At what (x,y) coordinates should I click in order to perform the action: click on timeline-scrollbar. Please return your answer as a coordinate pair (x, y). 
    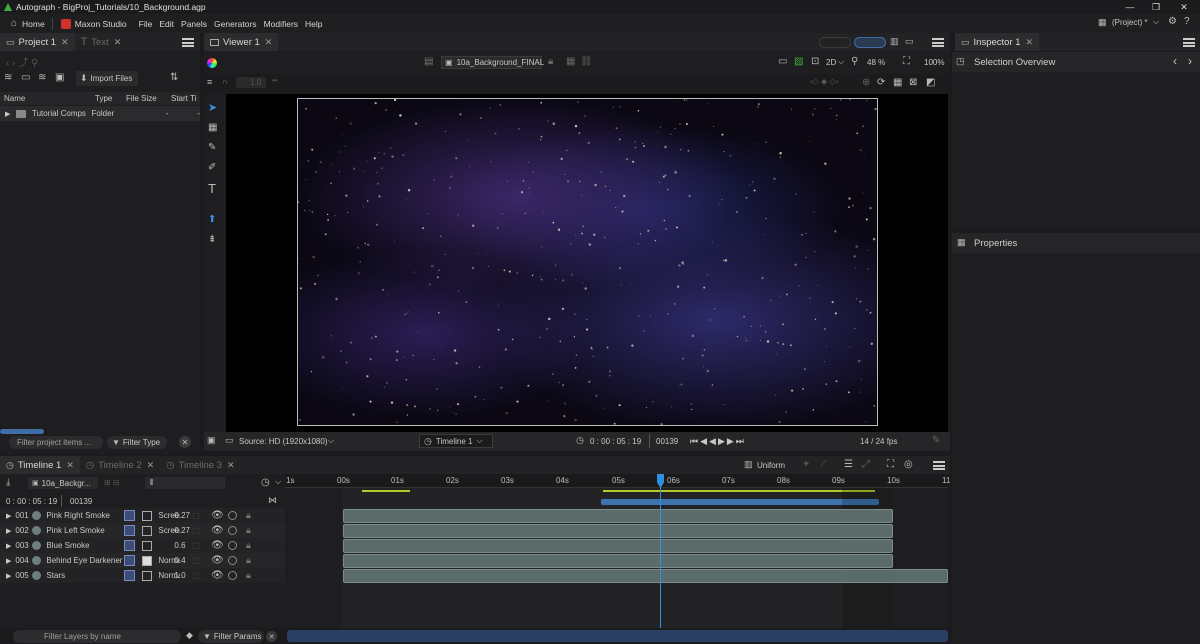
    Looking at the image, I should click on (617, 636).